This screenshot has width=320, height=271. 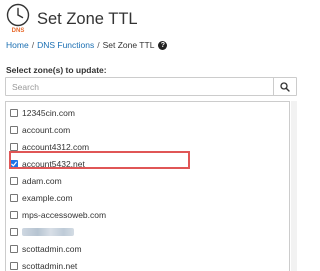 What do you see at coordinates (147, 130) in the screenshot?
I see `zone-option: account.com` at bounding box center [147, 130].